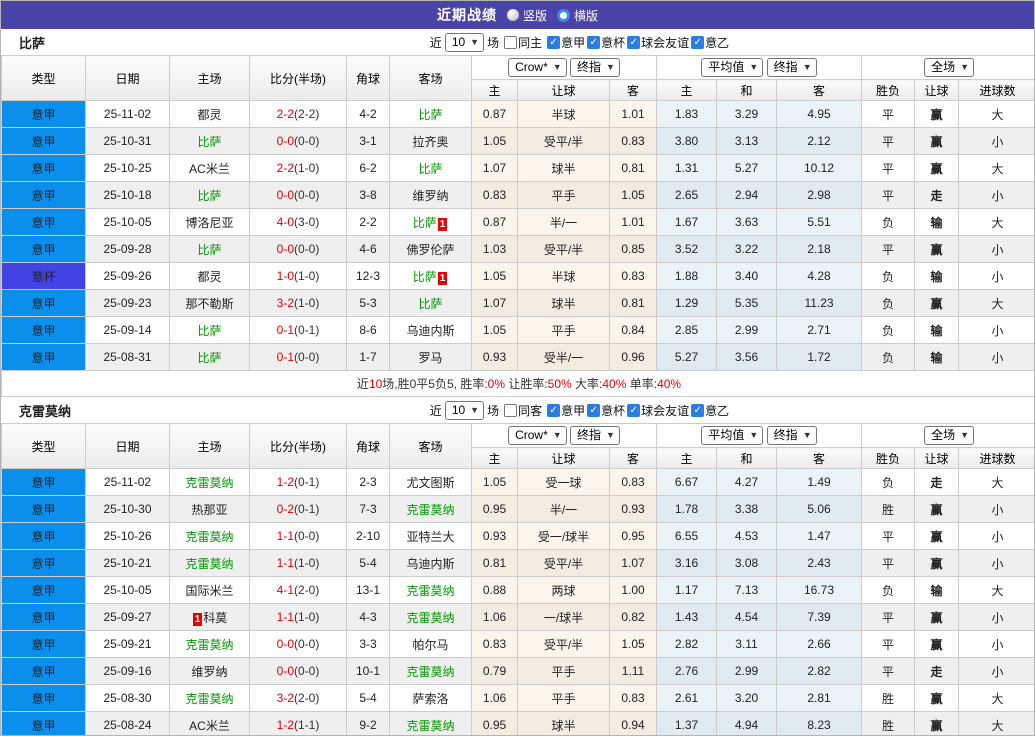 The image size is (1035, 736). I want to click on handicap-line: 平手, so click(563, 195).